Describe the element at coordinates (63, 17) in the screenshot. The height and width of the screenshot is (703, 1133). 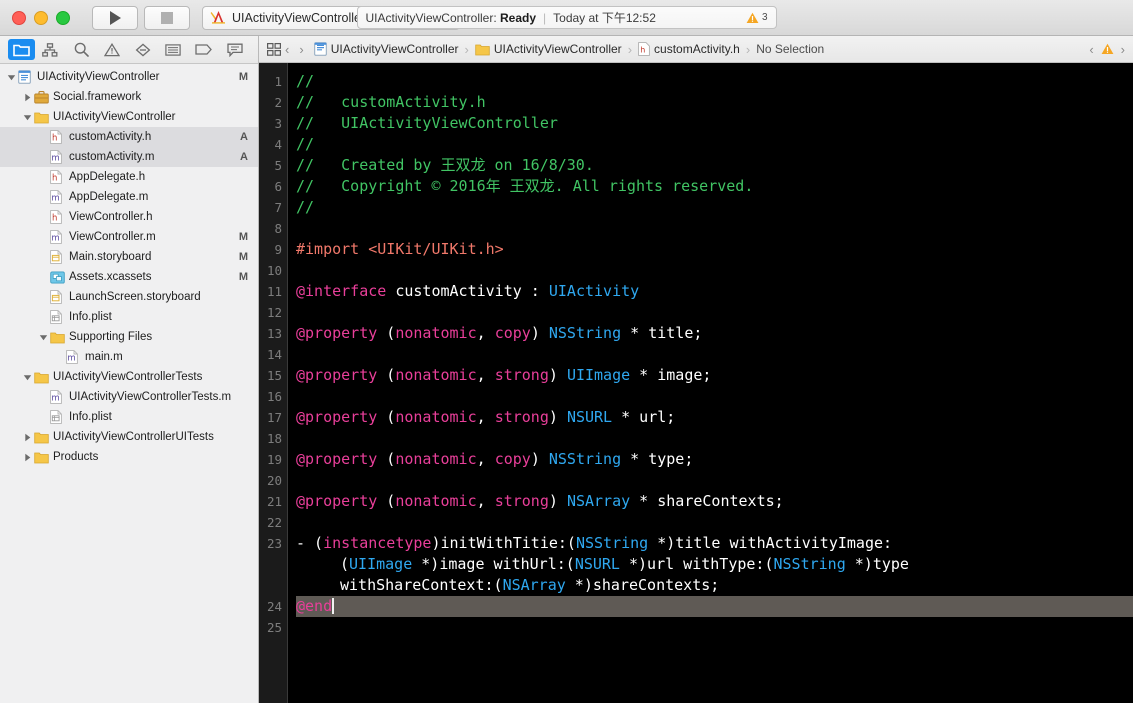
I see `zoom-button` at that location.